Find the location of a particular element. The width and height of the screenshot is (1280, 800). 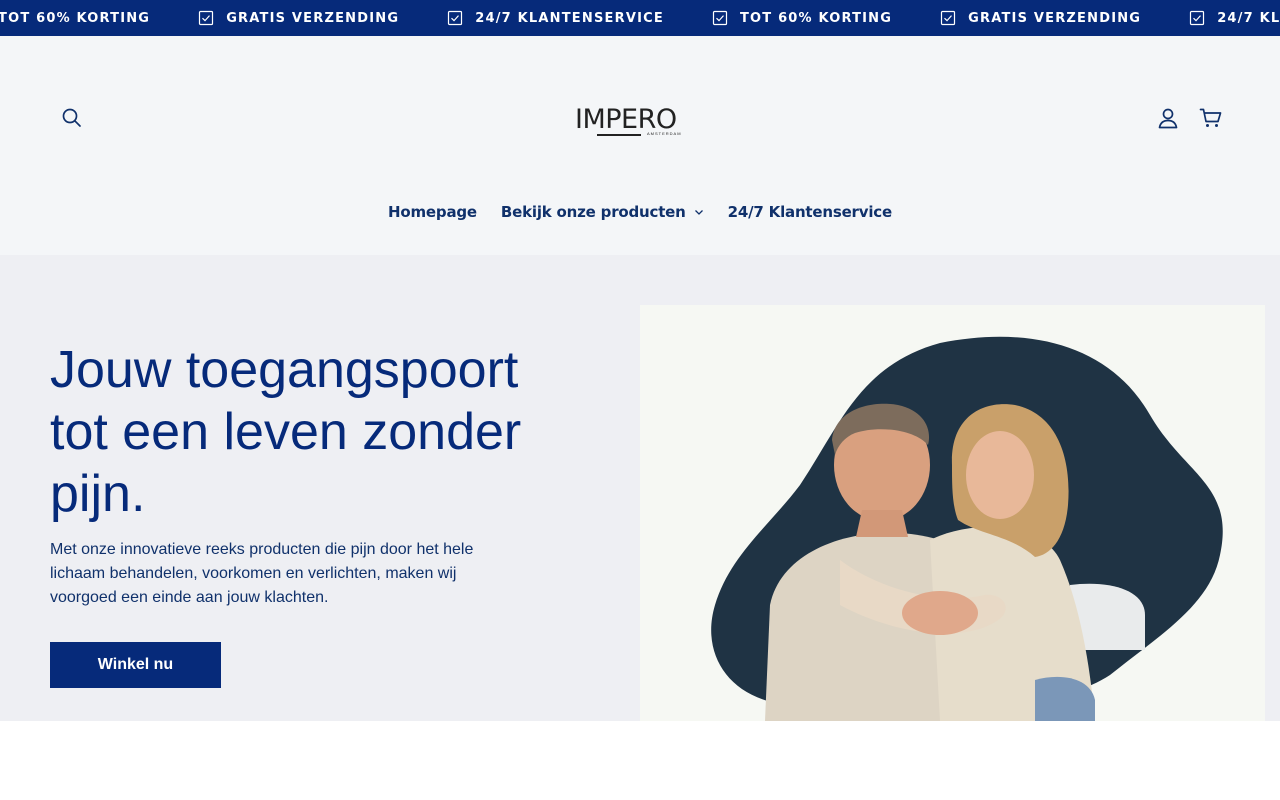

nav-item-homepage: Homepage is located at coordinates (432, 212).